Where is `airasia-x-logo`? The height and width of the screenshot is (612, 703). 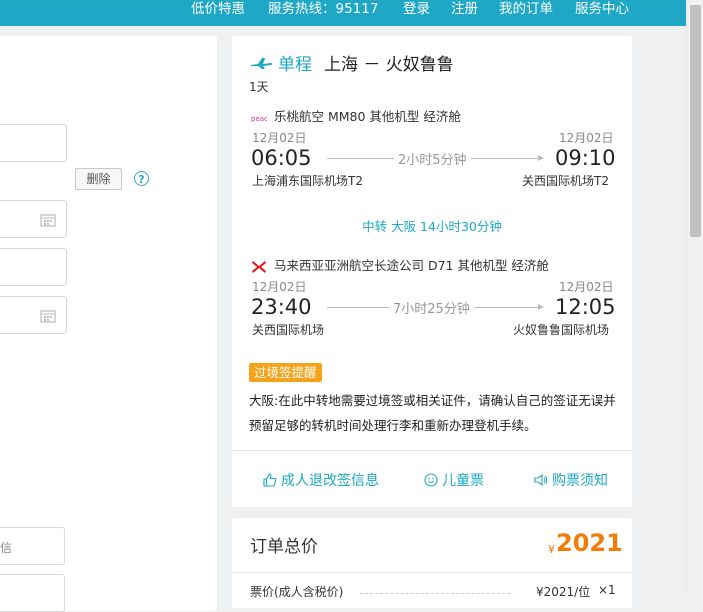 airasia-x-logo is located at coordinates (259, 266).